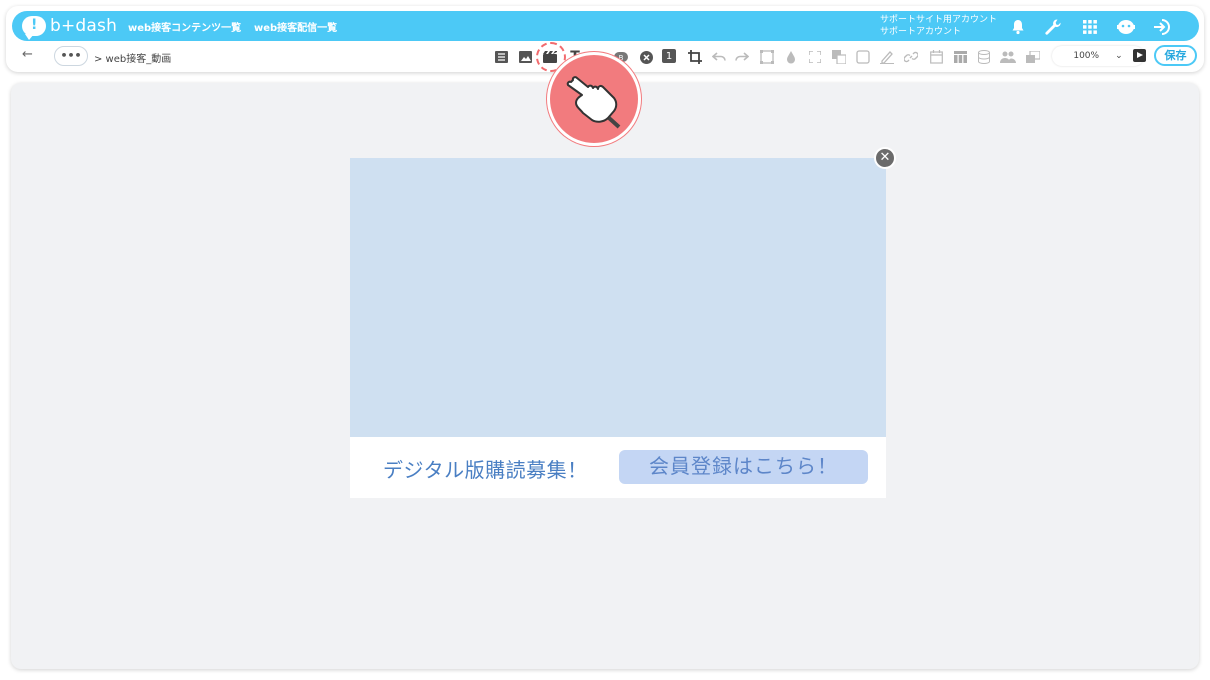 The image size is (1210, 680). What do you see at coordinates (501, 57) in the screenshot?
I see `list-icon` at bounding box center [501, 57].